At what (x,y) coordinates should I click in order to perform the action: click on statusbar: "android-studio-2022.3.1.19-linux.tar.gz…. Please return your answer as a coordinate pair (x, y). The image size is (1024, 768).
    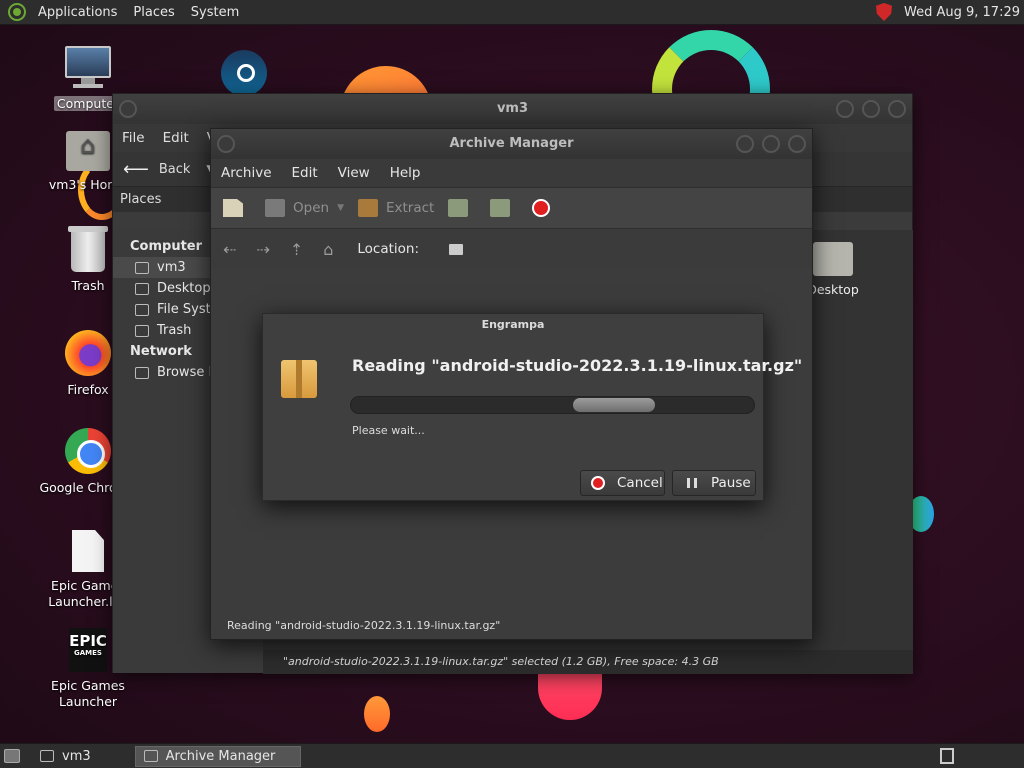
    Looking at the image, I should click on (588, 662).